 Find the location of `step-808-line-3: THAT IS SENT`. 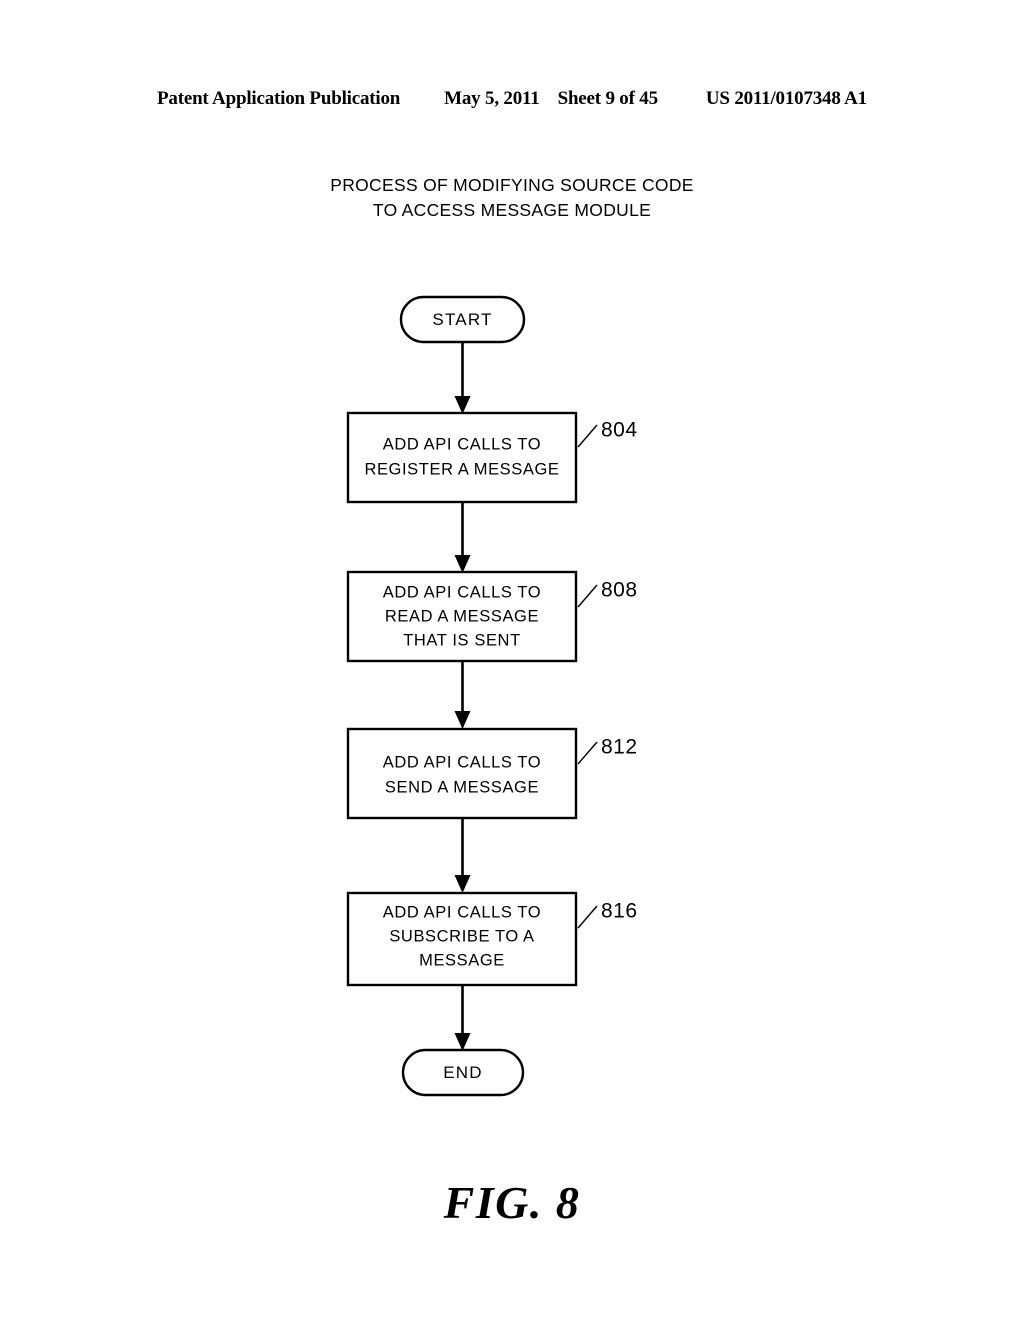

step-808-line-3: THAT IS SENT is located at coordinates (462, 640).